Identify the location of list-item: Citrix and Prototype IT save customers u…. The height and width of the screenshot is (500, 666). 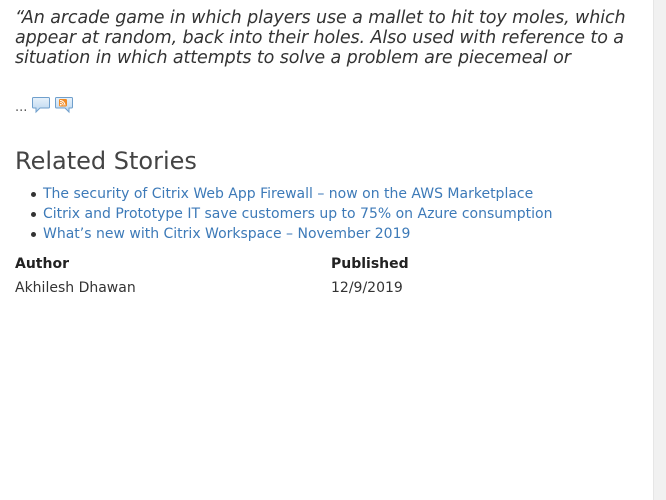
(333, 214).